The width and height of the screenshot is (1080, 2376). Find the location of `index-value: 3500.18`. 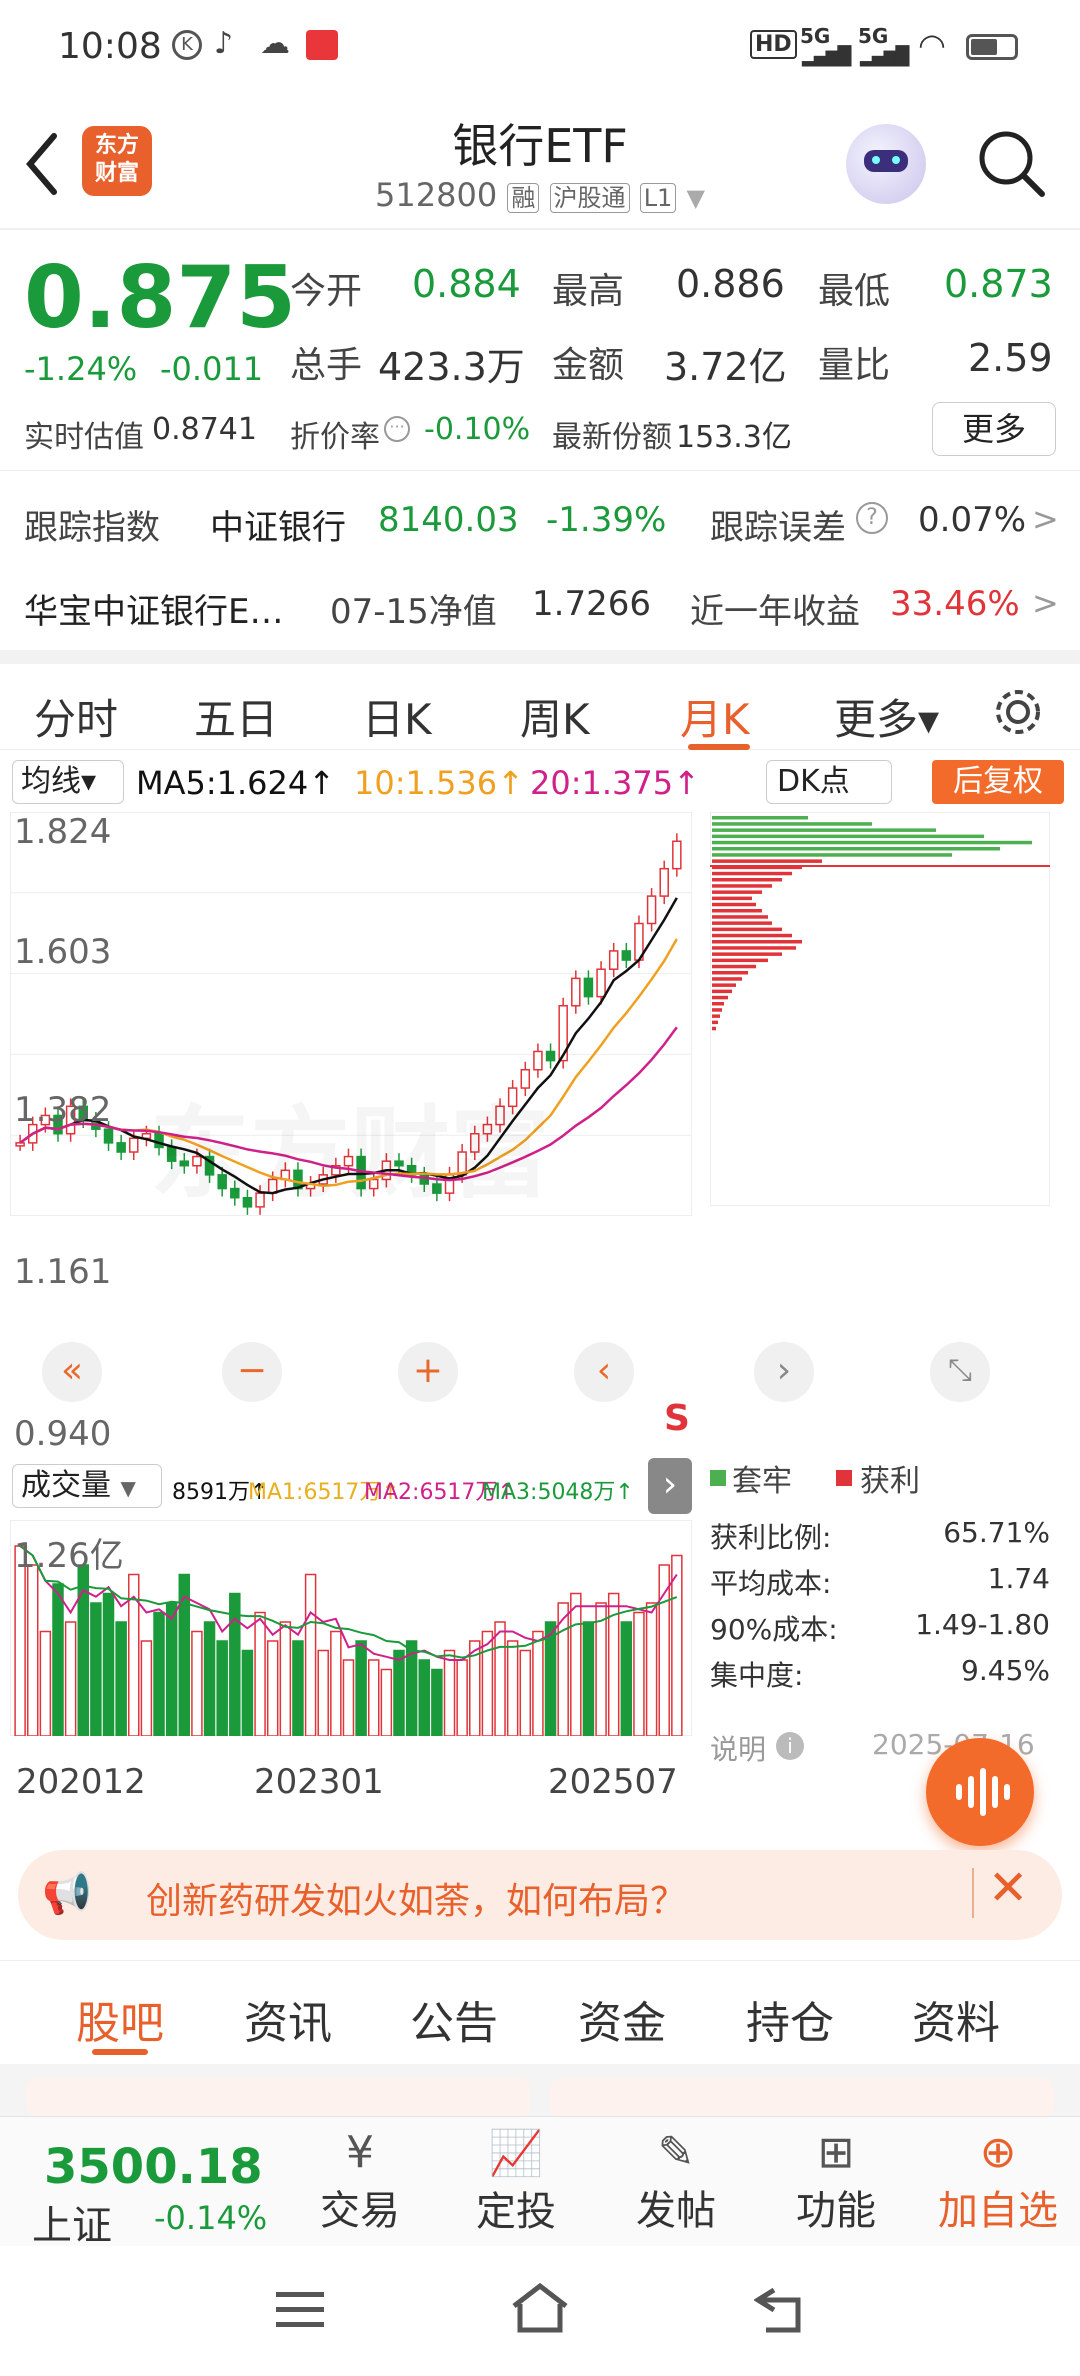

index-value: 3500.18 is located at coordinates (153, 2167).